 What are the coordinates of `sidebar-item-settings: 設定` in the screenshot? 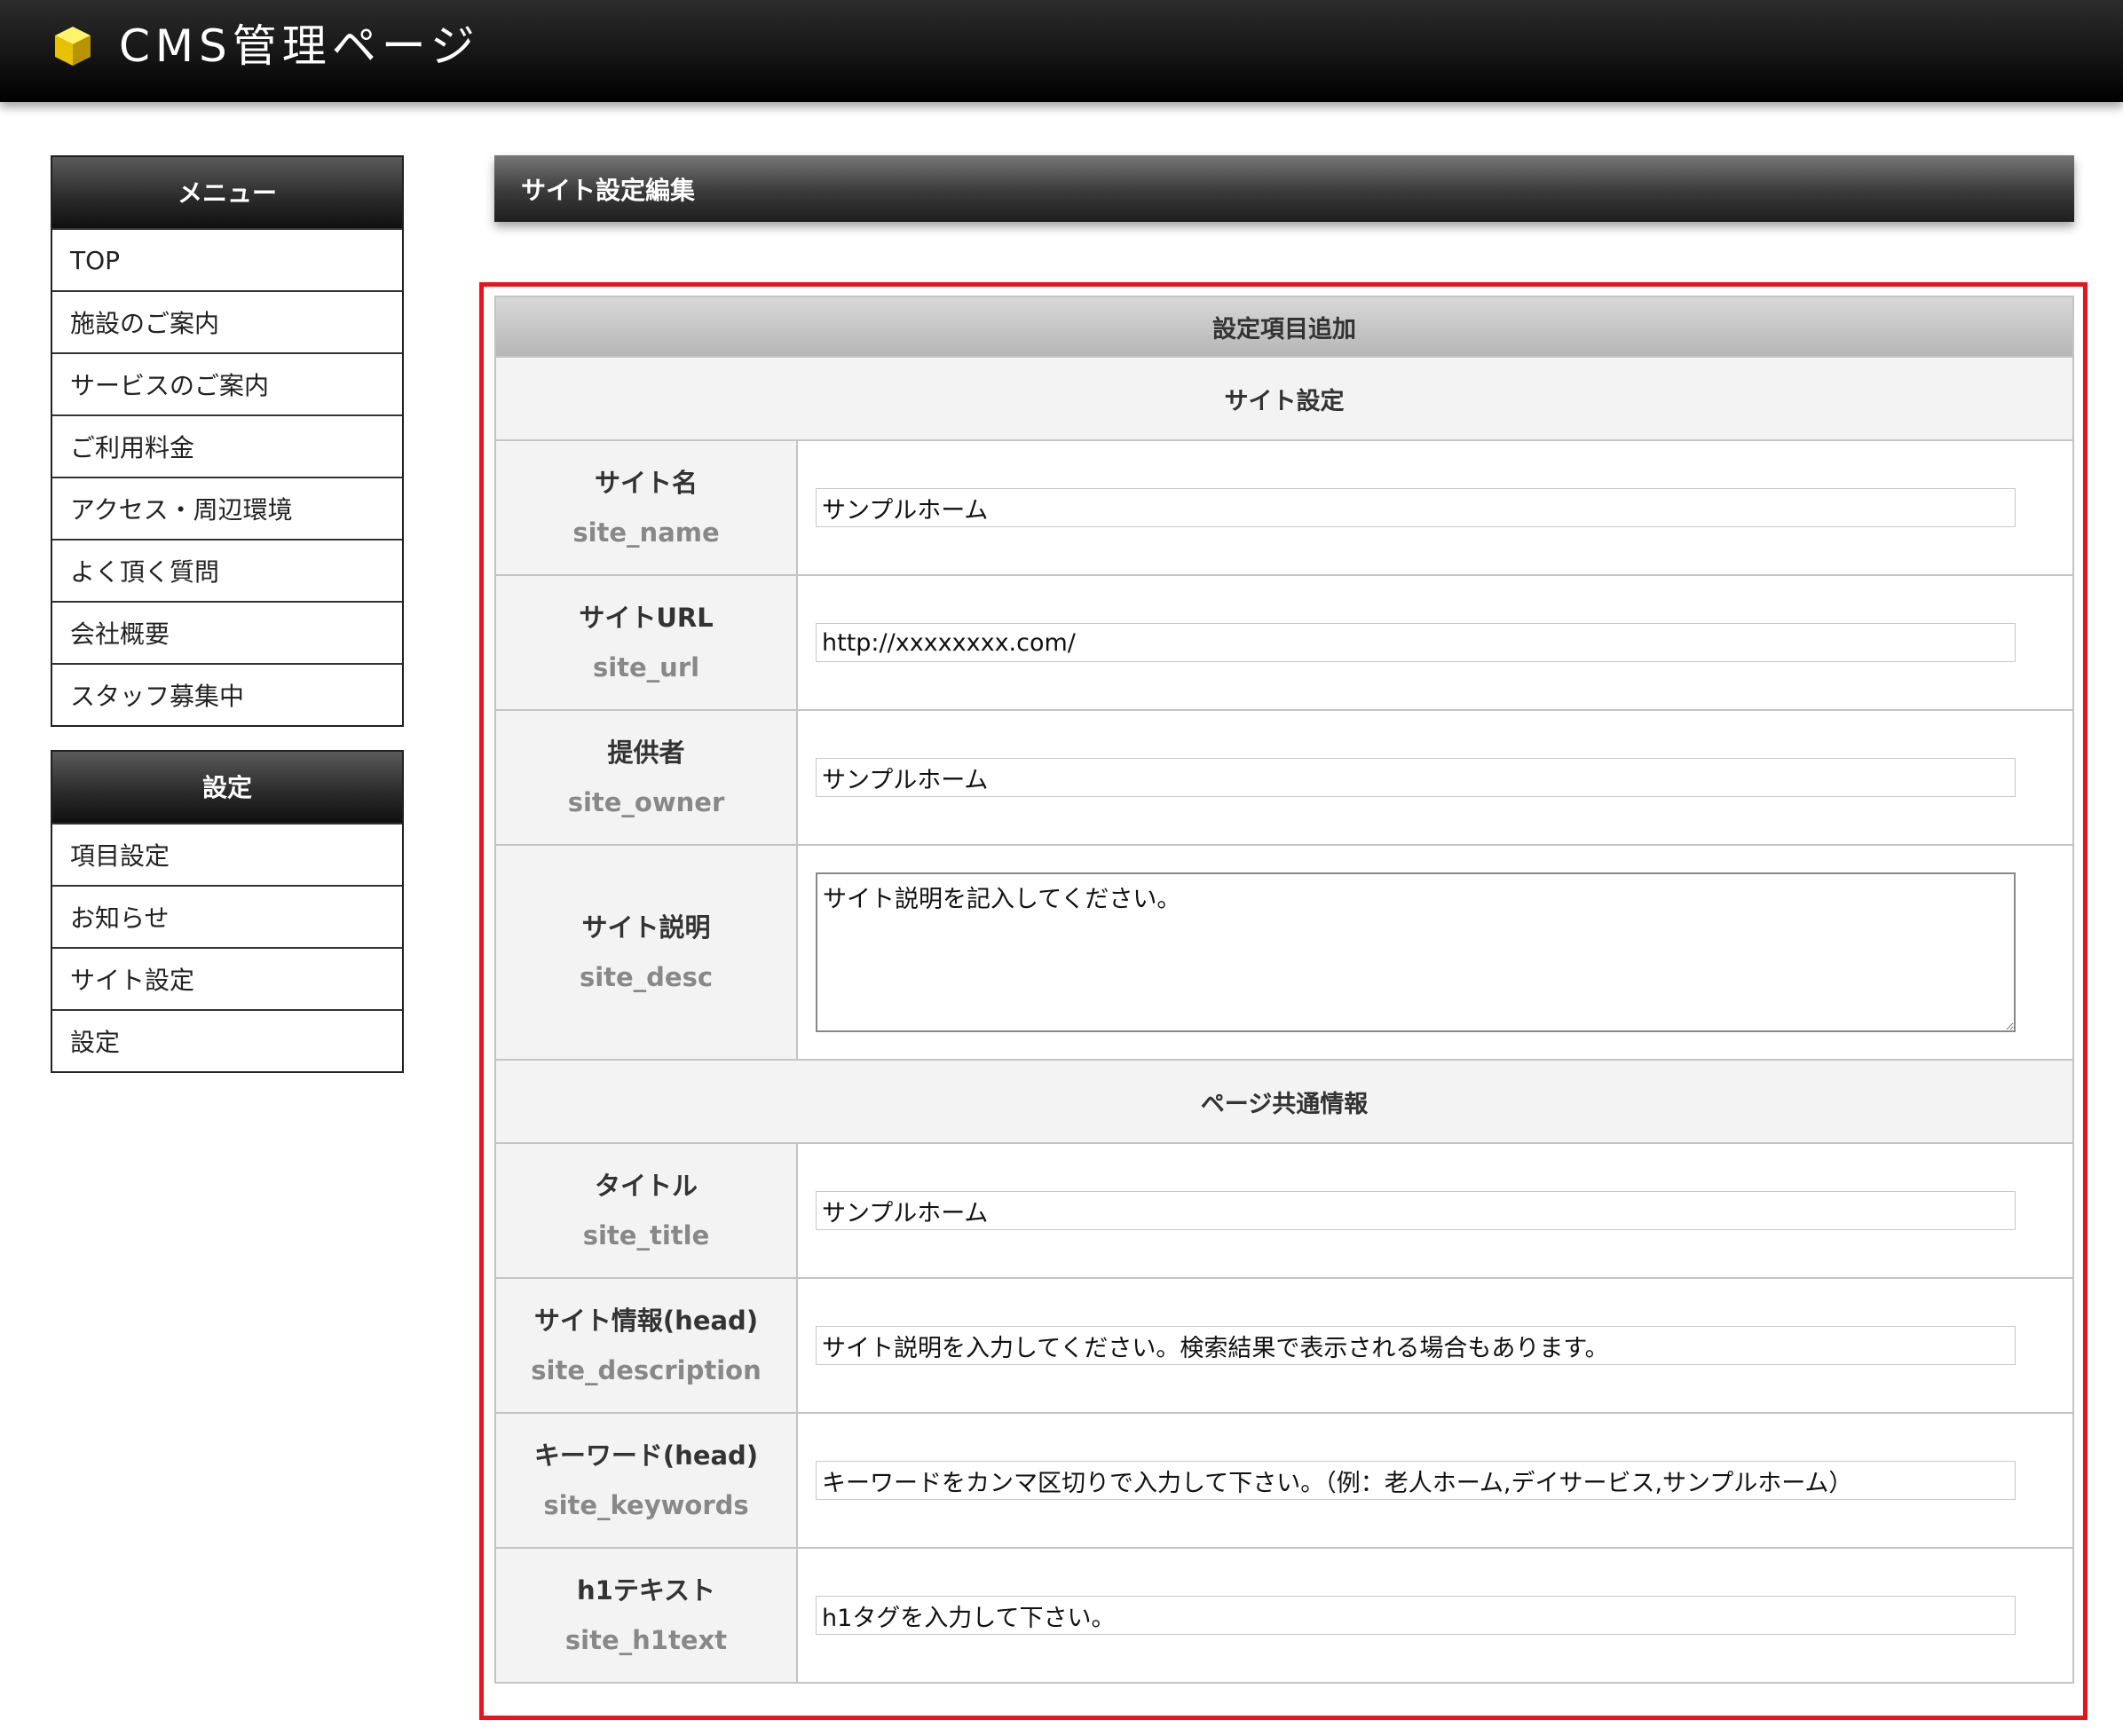 It's located at (227, 1040).